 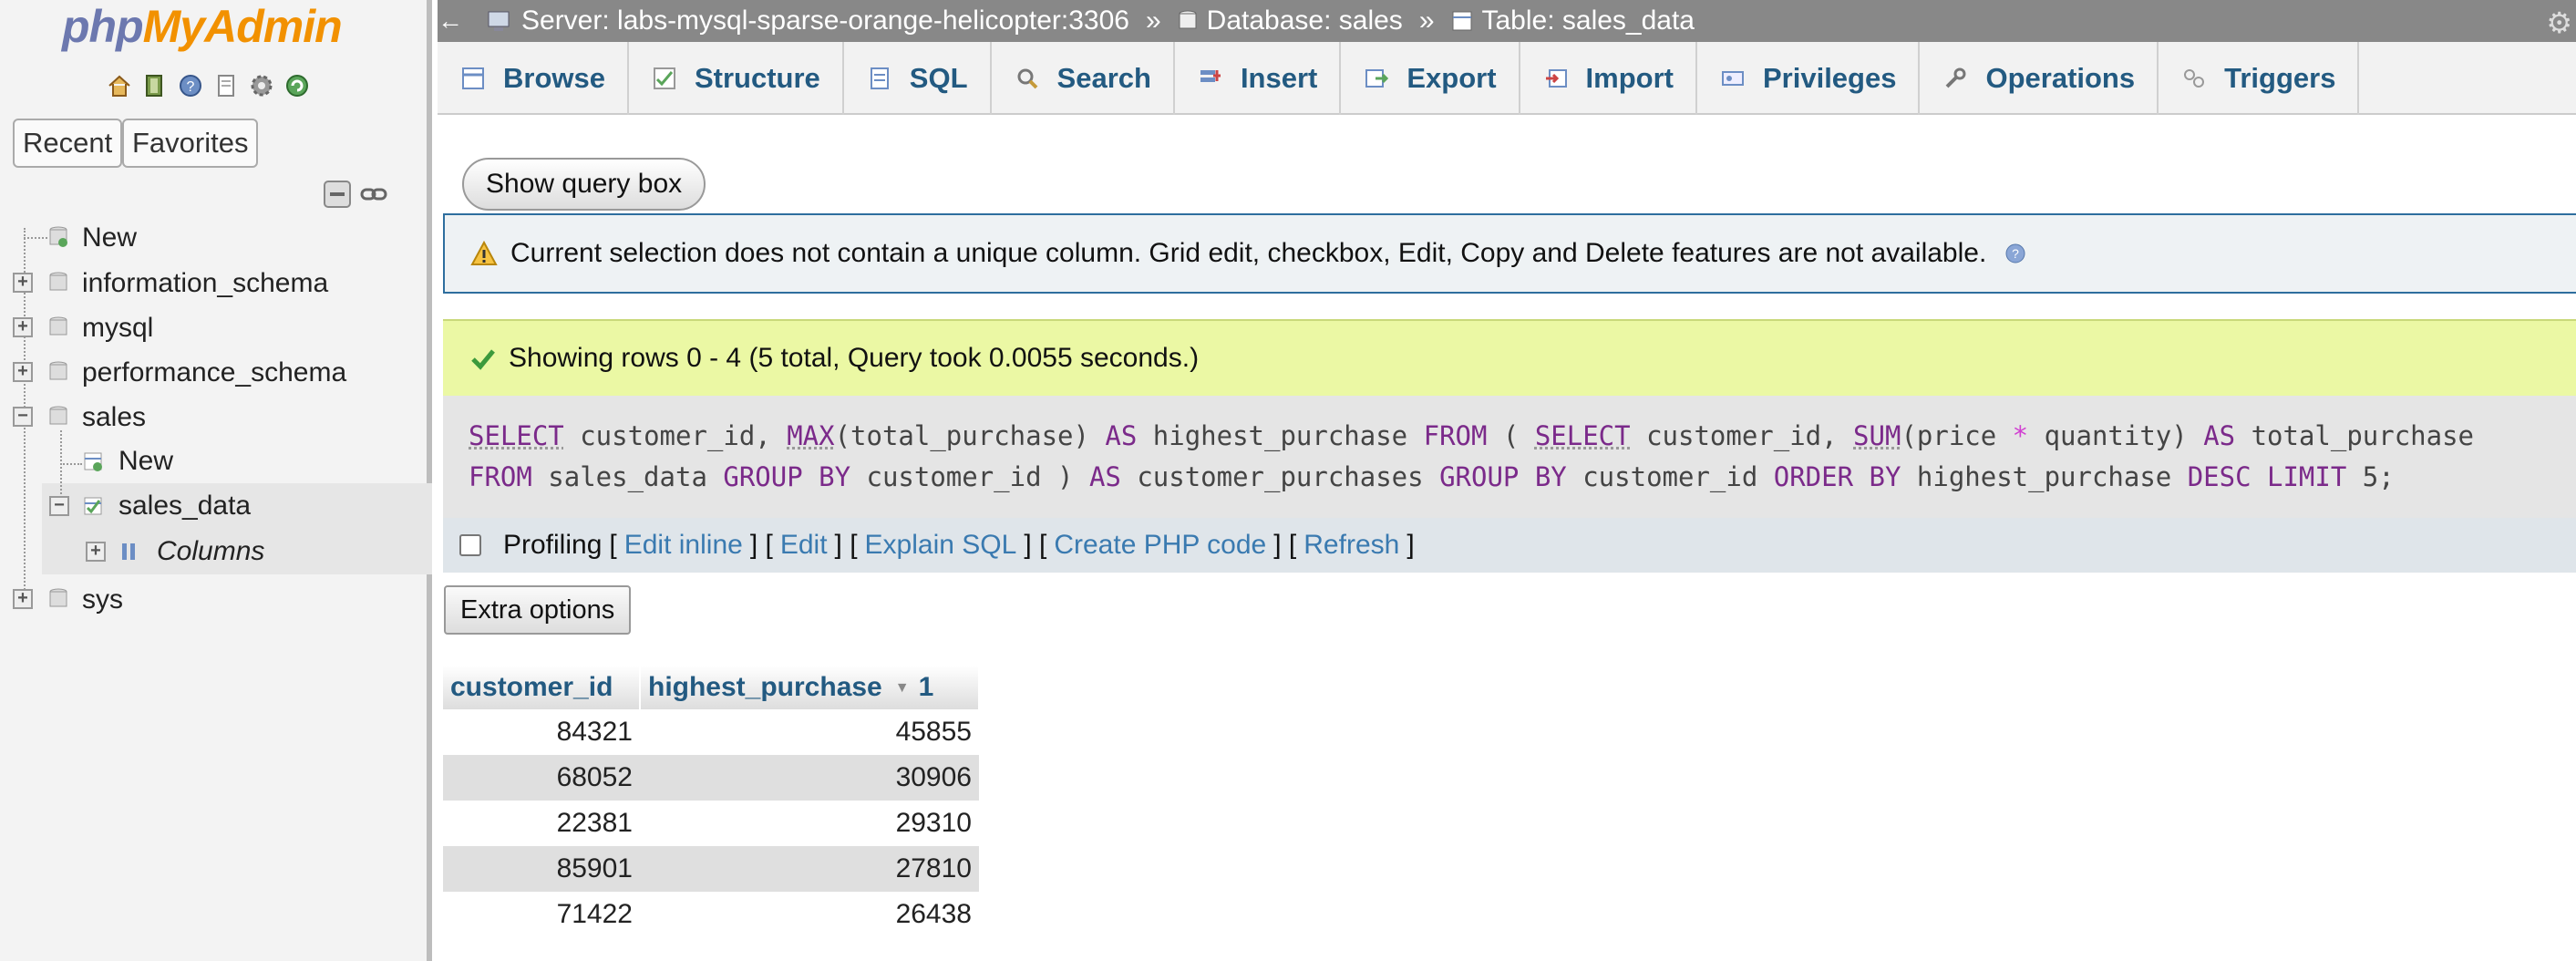 What do you see at coordinates (1351, 545) in the screenshot?
I see `refresh-link: Refresh` at bounding box center [1351, 545].